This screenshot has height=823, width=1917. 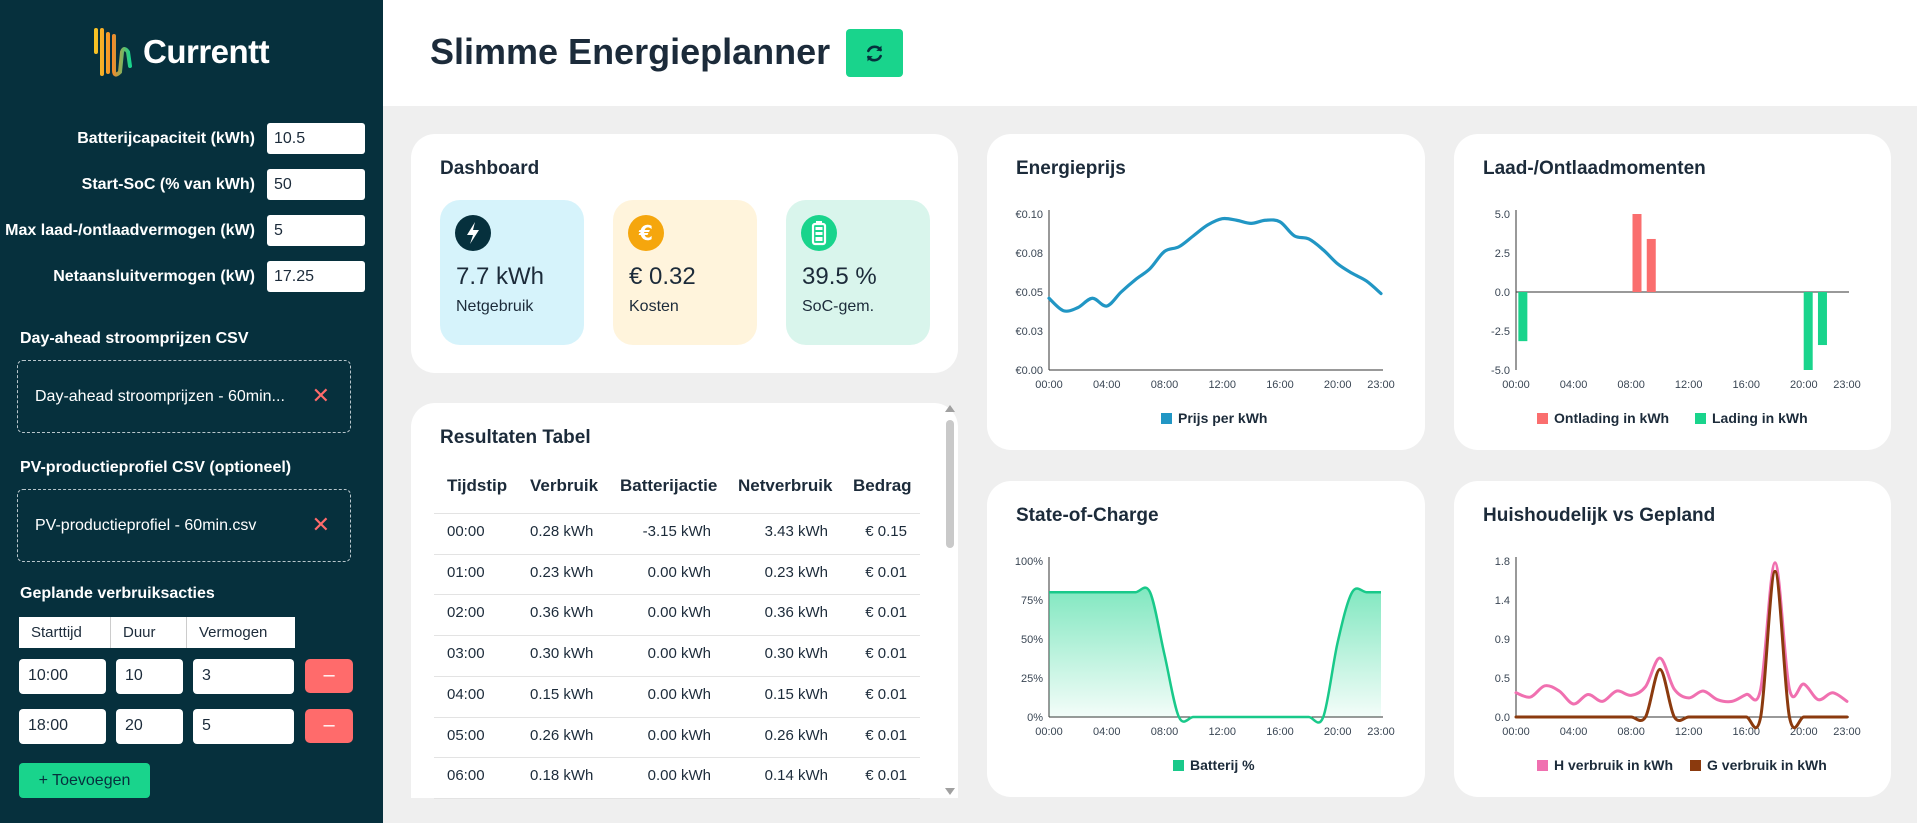 What do you see at coordinates (184, 396) in the screenshot?
I see `upload-dropzone-prices: Day-ahead stroomprijzen - 60min... ✕` at bounding box center [184, 396].